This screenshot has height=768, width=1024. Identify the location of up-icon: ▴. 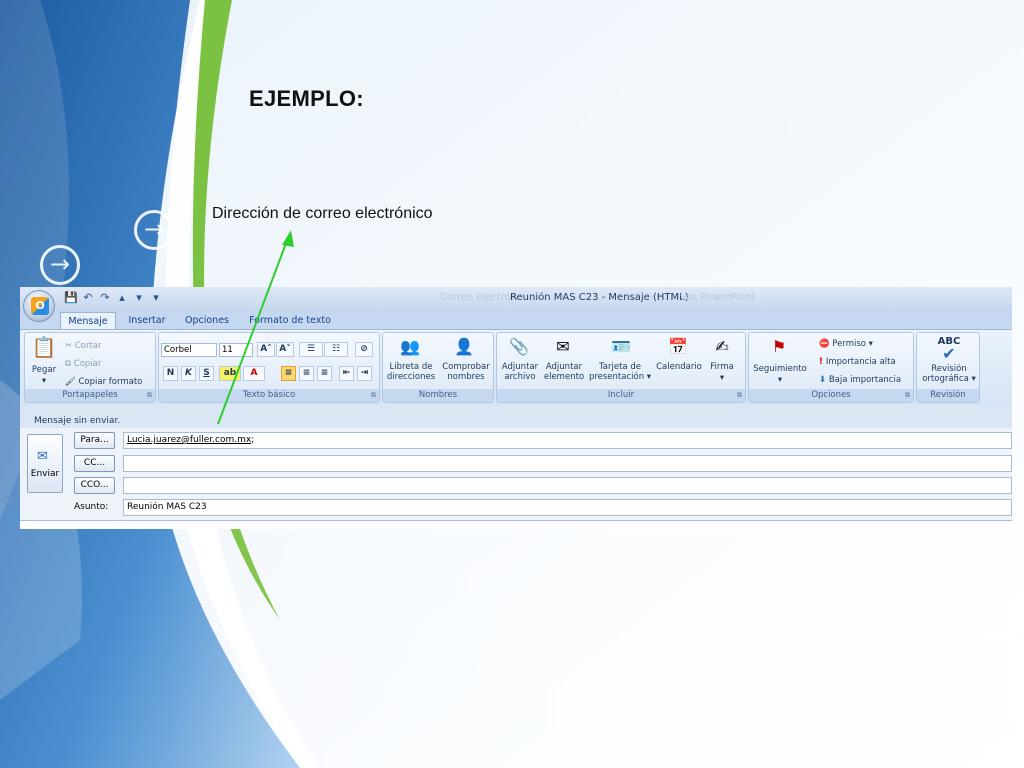
(122, 298).